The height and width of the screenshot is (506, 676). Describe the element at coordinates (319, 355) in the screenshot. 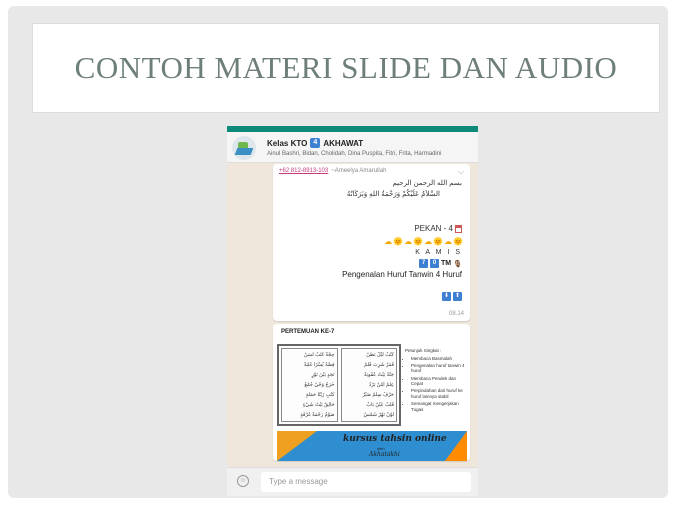

I see `arabic-row: حِجَّةً كَلْبٌ لَسَنٌ` at that location.